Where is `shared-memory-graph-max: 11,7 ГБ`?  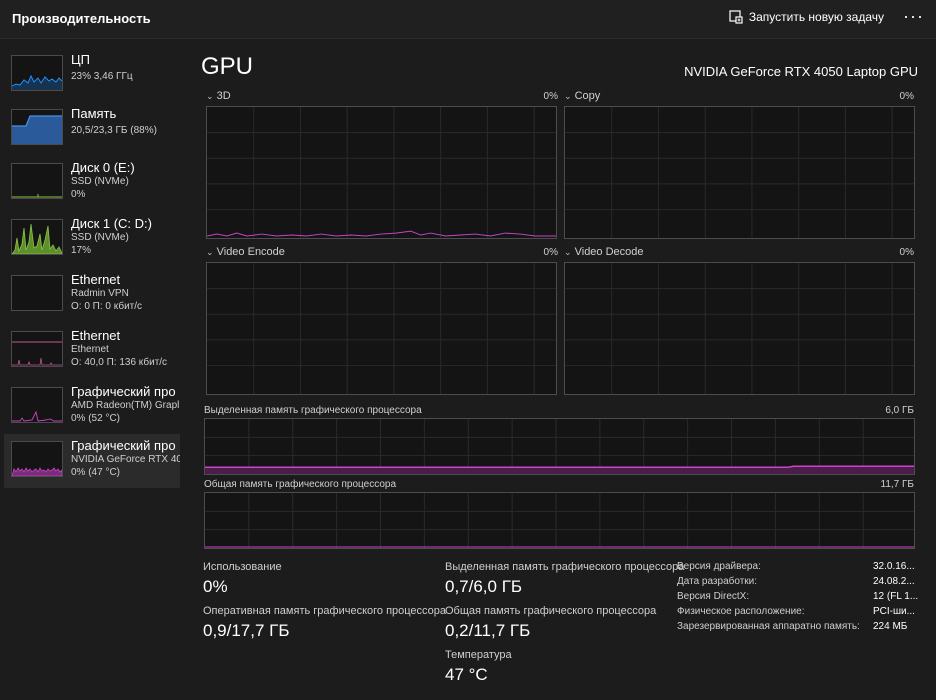 shared-memory-graph-max: 11,7 ГБ is located at coordinates (897, 484).